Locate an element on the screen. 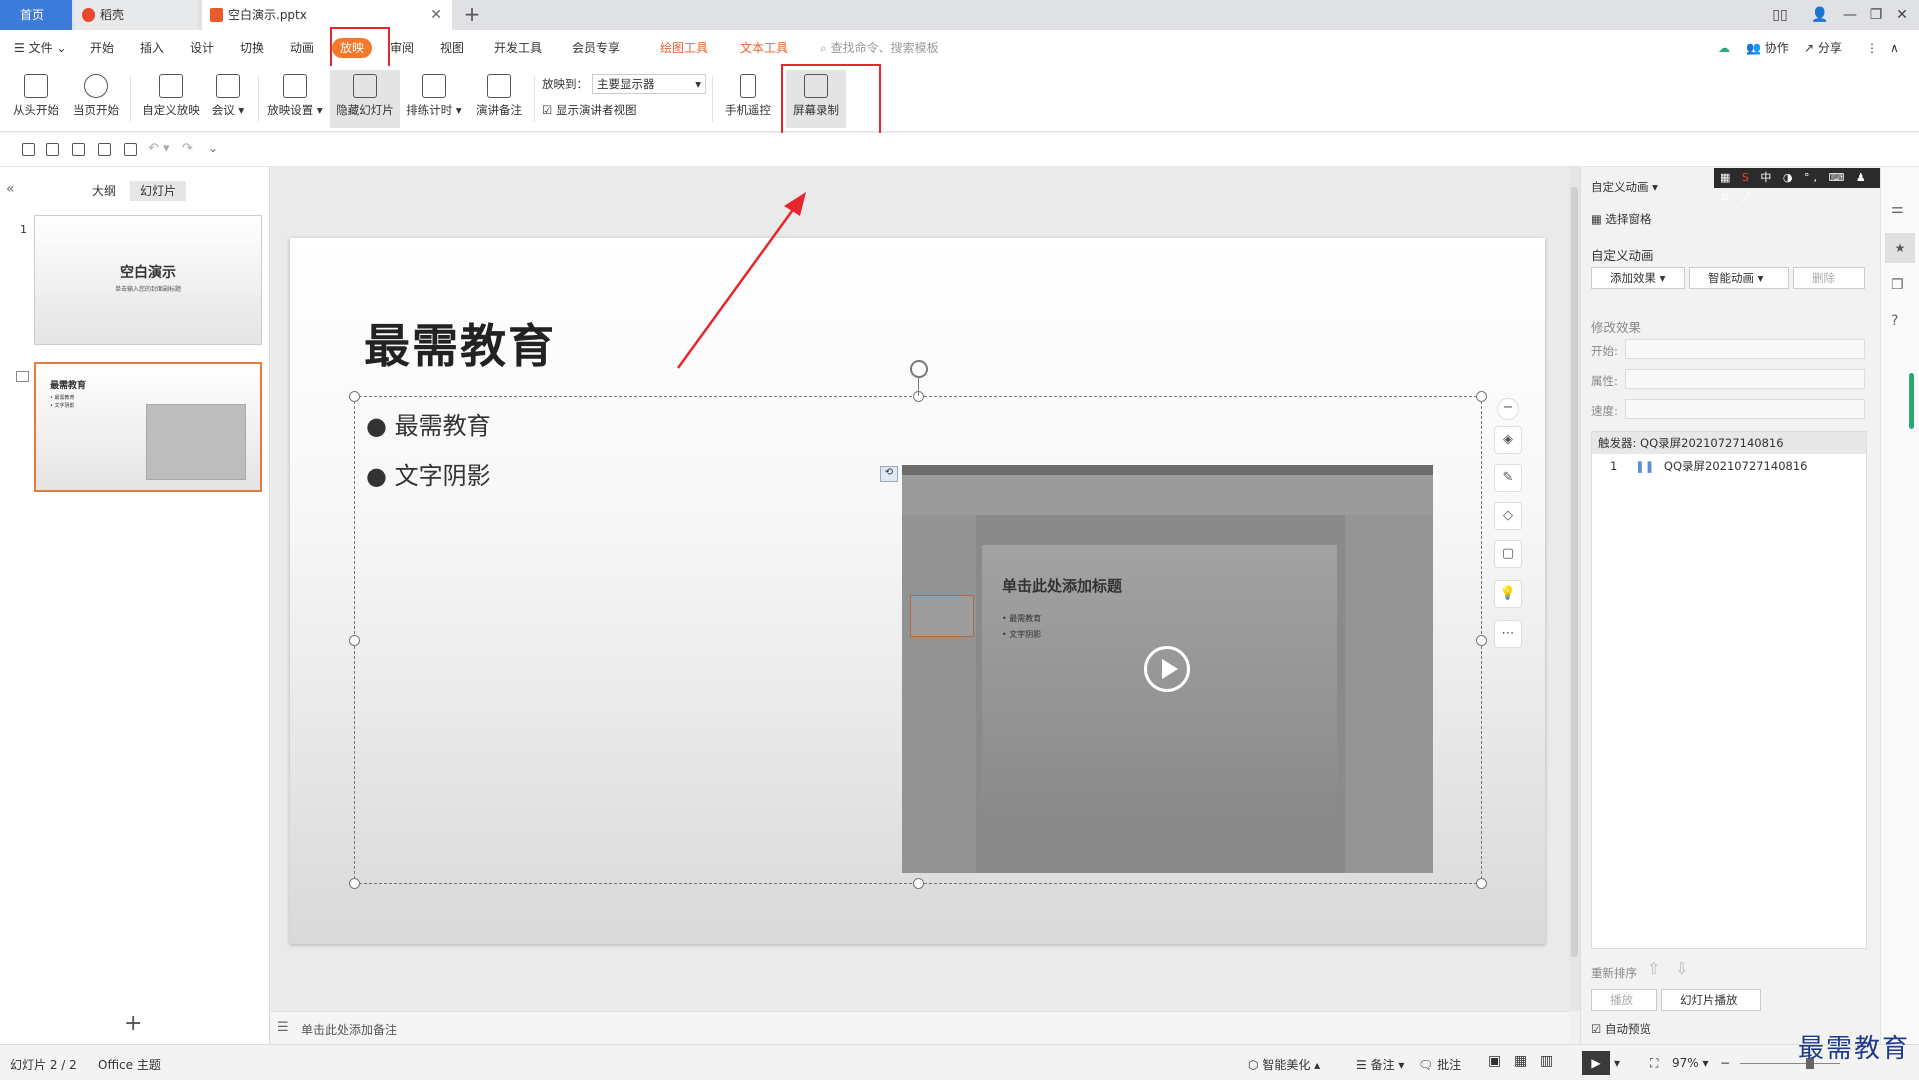  reading-view-icon: ▥ is located at coordinates (1546, 1061).